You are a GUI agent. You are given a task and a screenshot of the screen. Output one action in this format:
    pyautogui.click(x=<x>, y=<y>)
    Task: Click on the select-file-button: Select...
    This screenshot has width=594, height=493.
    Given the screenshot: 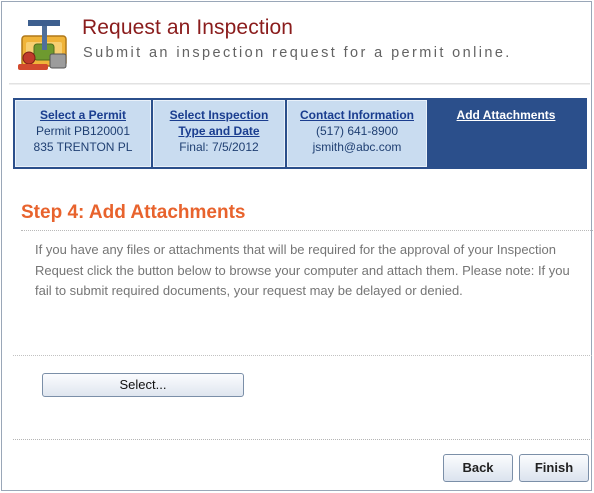 What is the action you would take?
    pyautogui.click(x=143, y=385)
    